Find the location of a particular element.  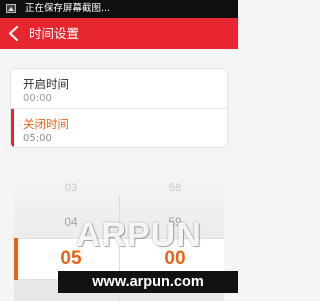

end-time-value: 05:00 is located at coordinates (37, 138).